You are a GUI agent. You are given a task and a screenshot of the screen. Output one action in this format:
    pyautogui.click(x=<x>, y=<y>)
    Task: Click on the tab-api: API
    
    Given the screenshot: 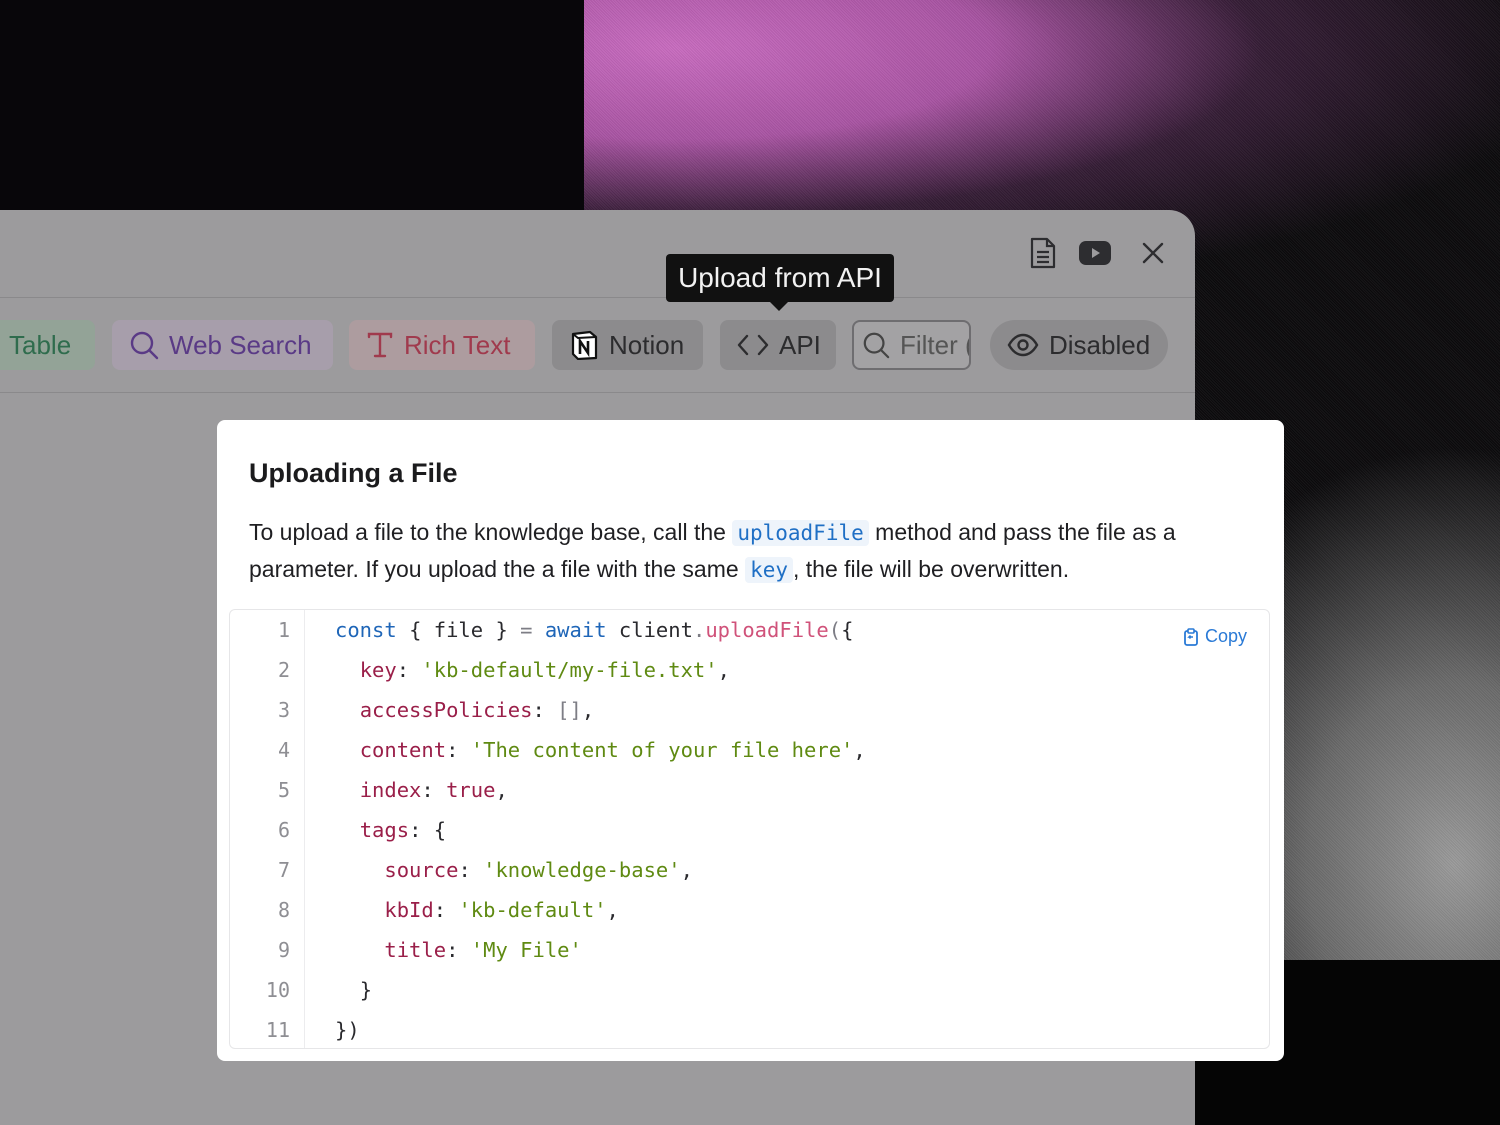 What is the action you would take?
    pyautogui.click(x=778, y=345)
    